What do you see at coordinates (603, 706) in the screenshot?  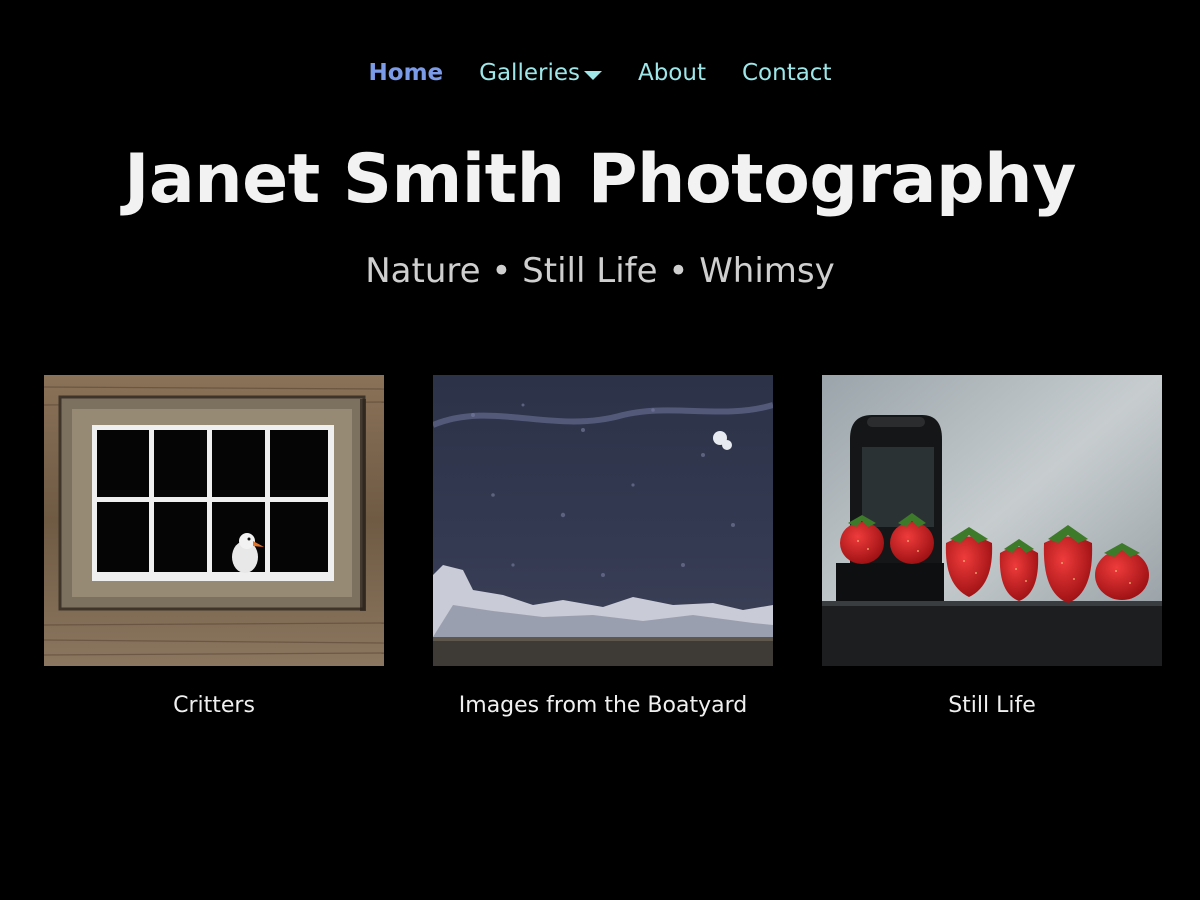 I see `gallery-card-boatyard-label: Images from the Boatyard` at bounding box center [603, 706].